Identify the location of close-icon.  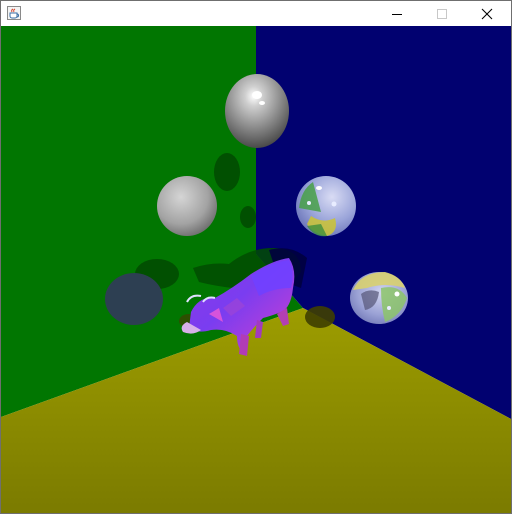
(487, 14).